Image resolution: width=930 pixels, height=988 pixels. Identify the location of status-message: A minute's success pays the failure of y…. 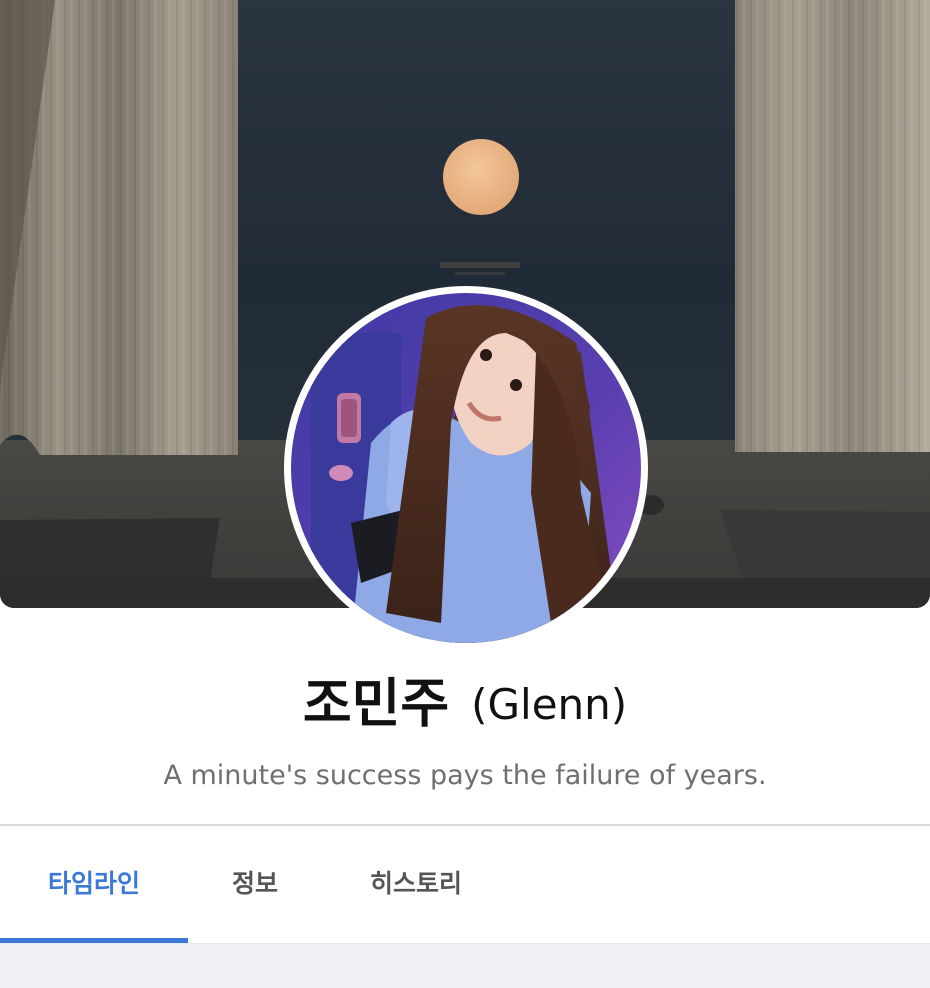
(465, 775).